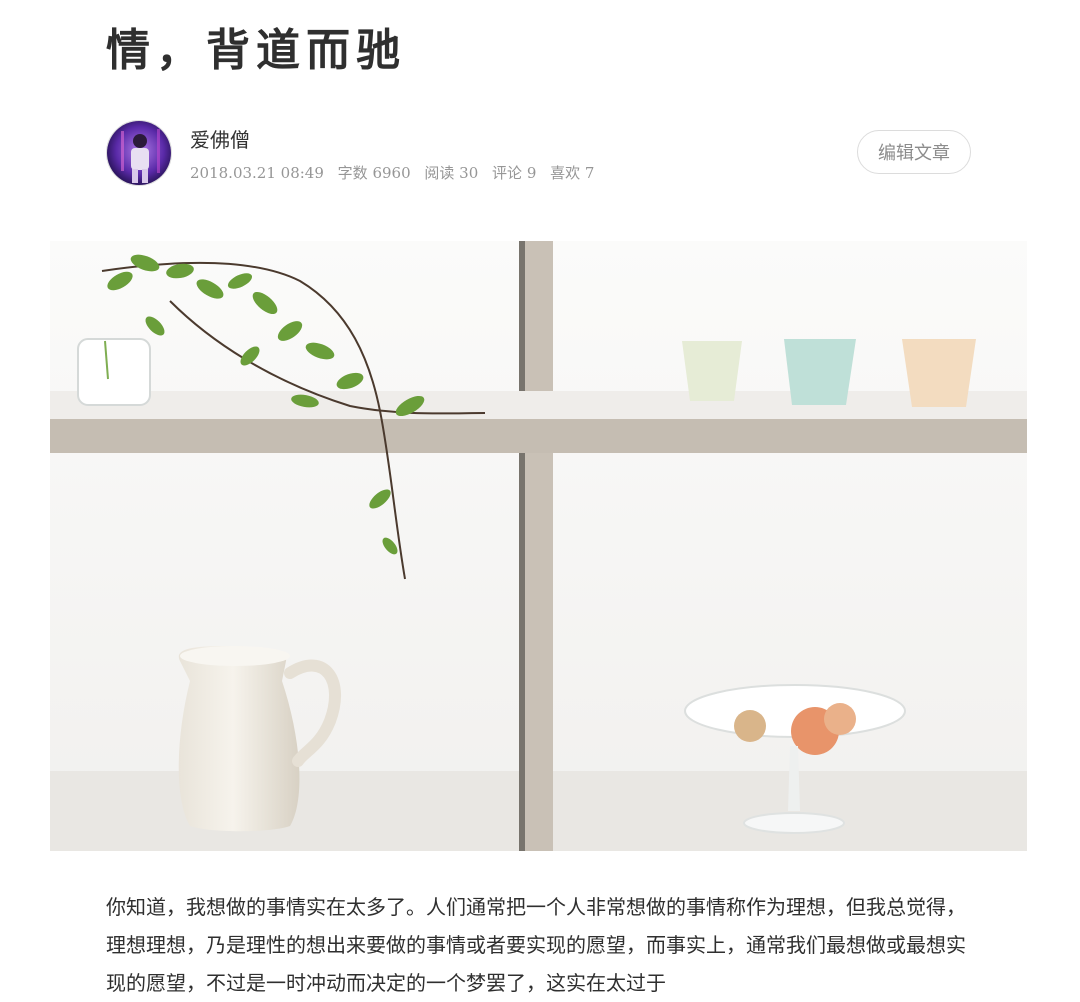  I want to click on read-count: 阅读 30, so click(451, 173).